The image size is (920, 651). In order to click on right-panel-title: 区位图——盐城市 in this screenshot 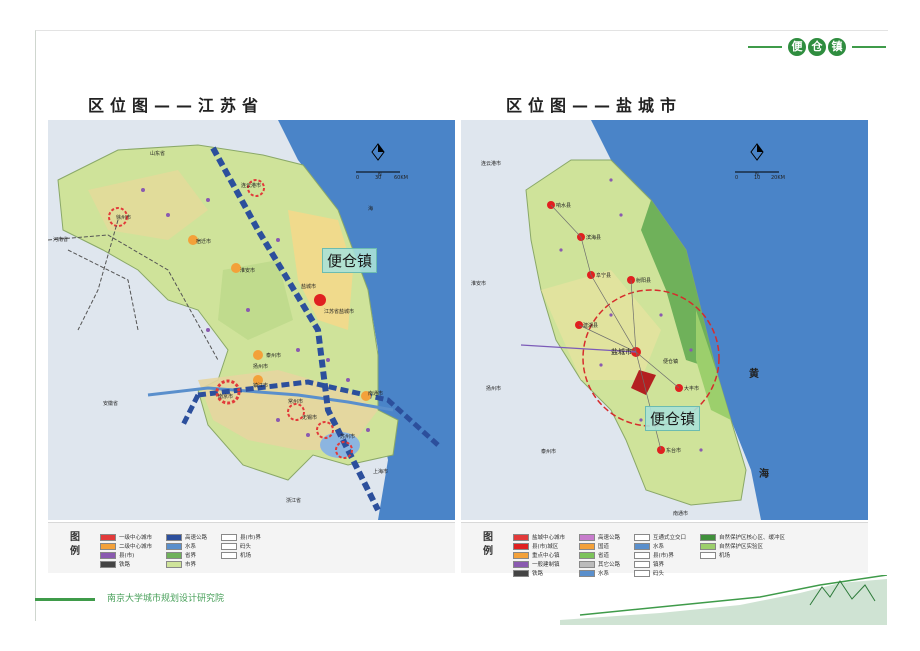, I will do `click(594, 105)`.